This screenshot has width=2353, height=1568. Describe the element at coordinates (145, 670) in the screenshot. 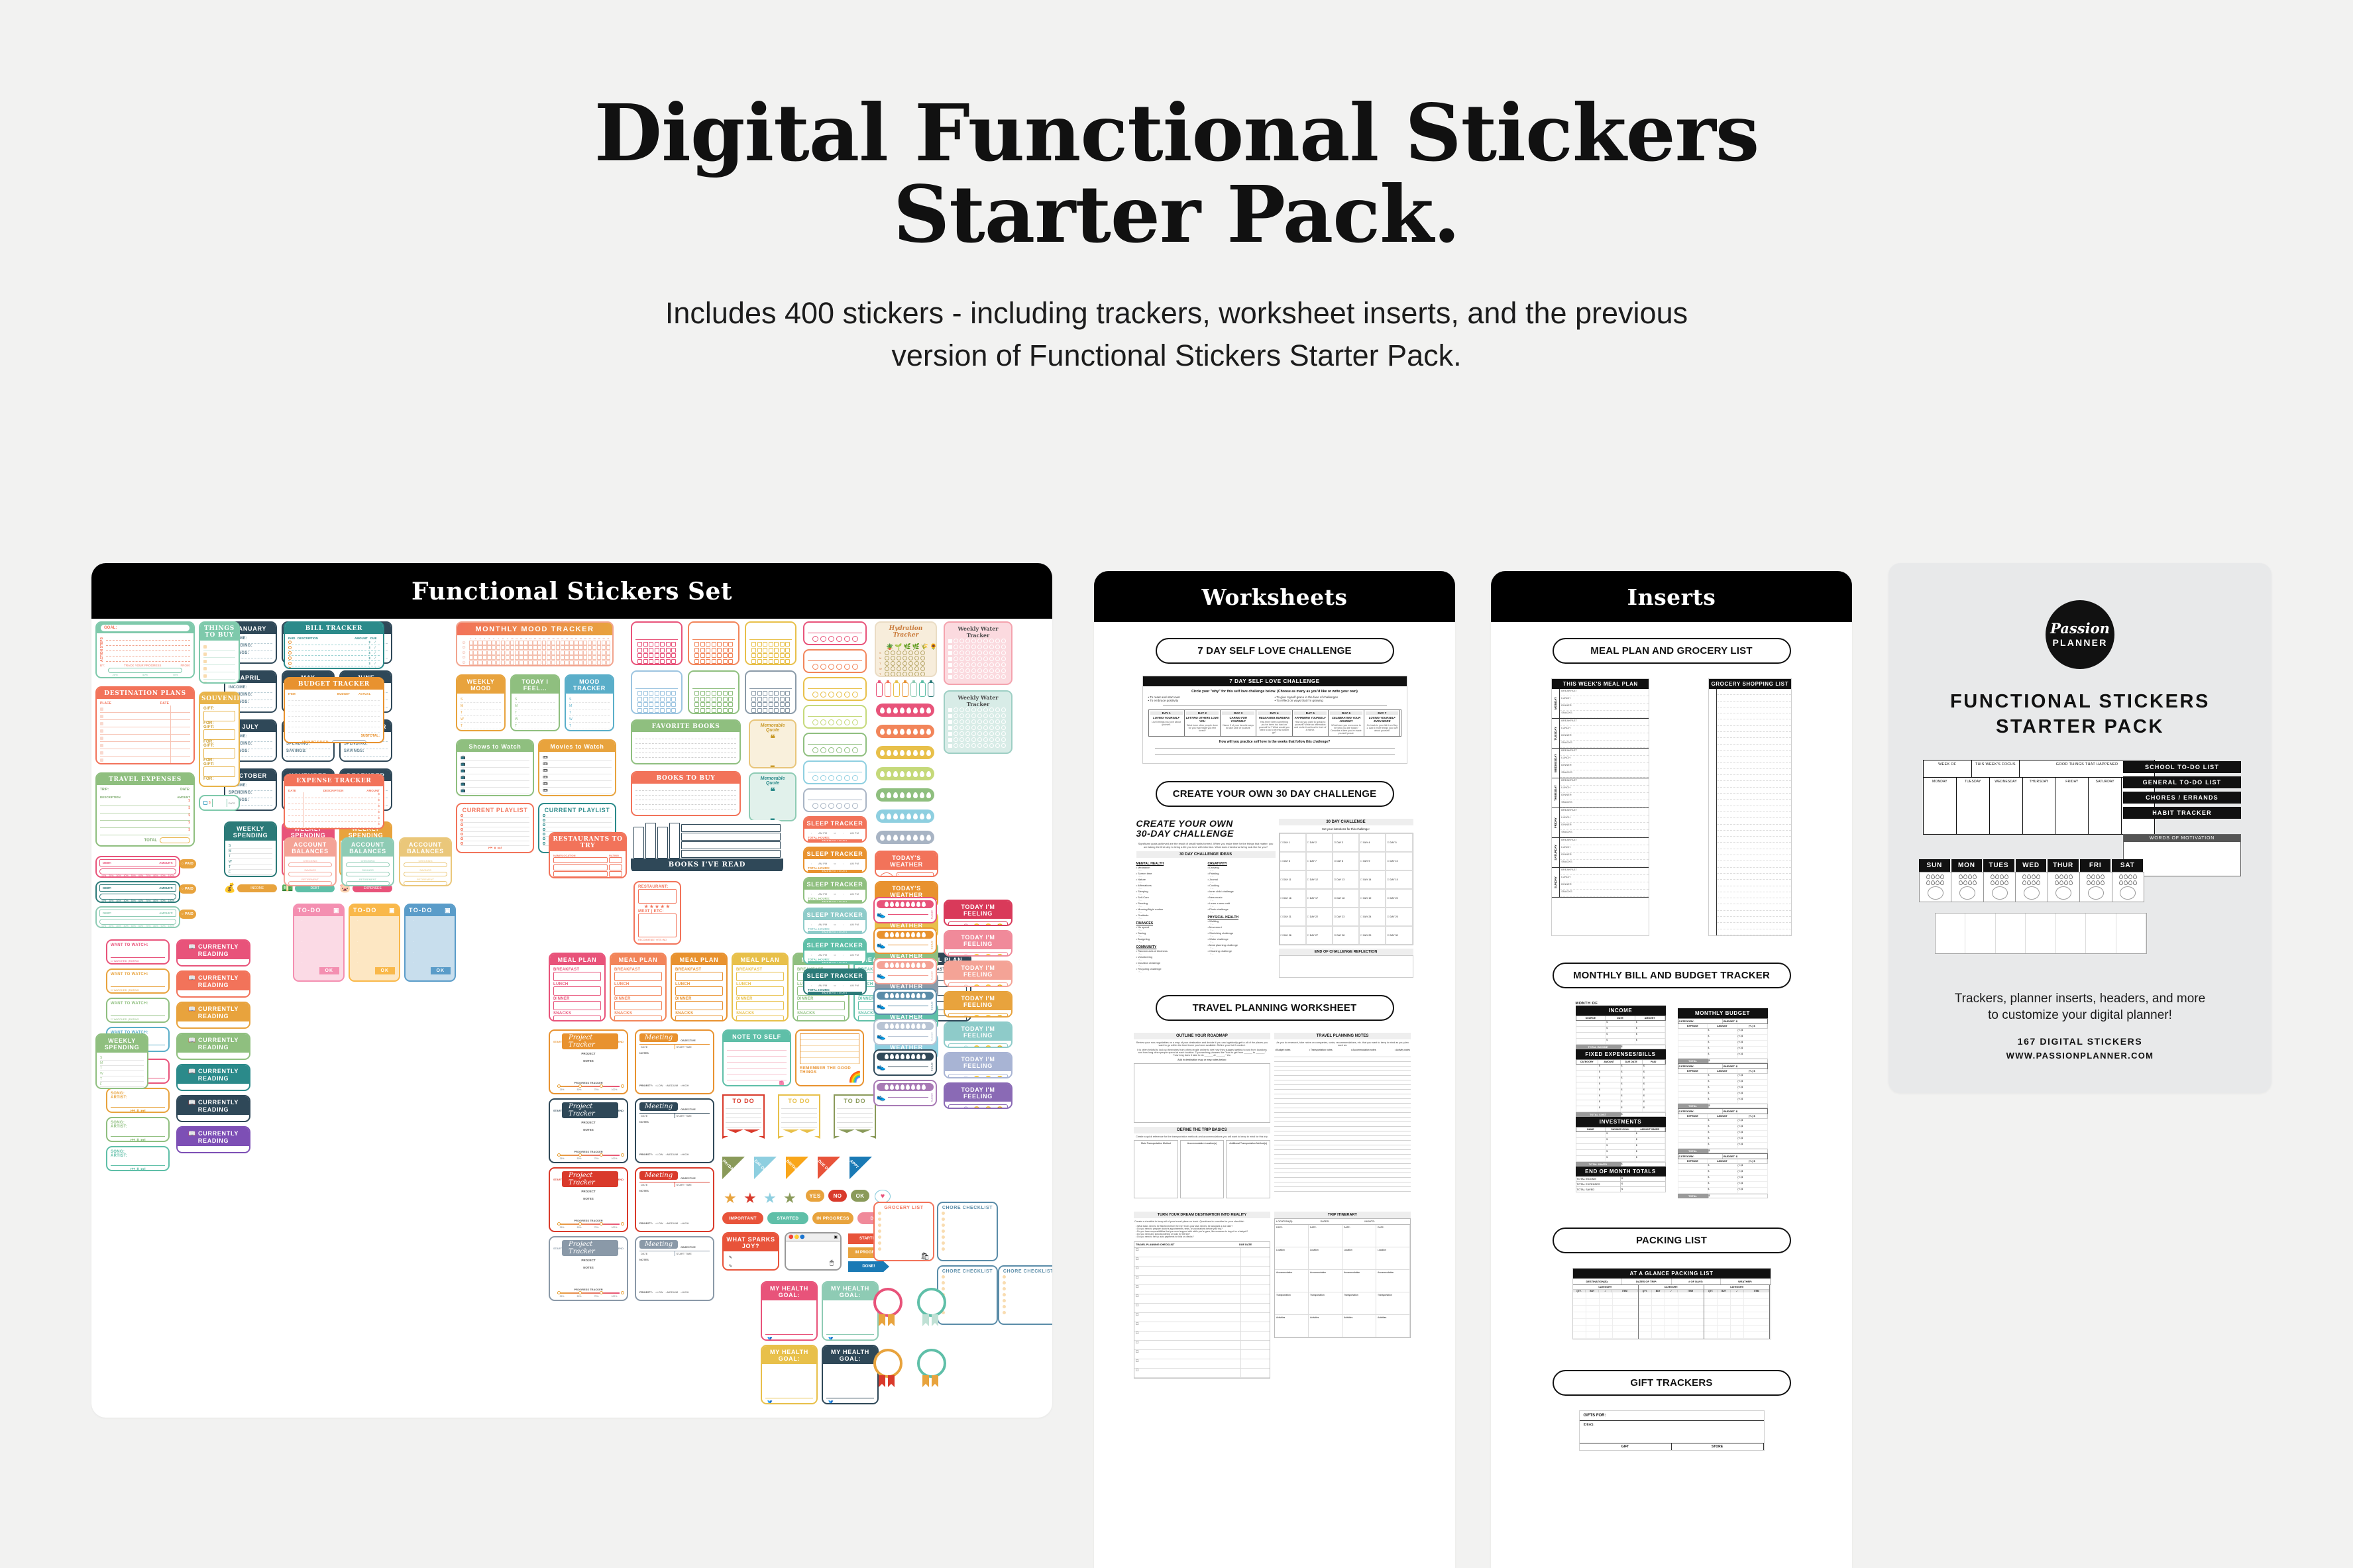

I see `goal-progress-bar` at that location.